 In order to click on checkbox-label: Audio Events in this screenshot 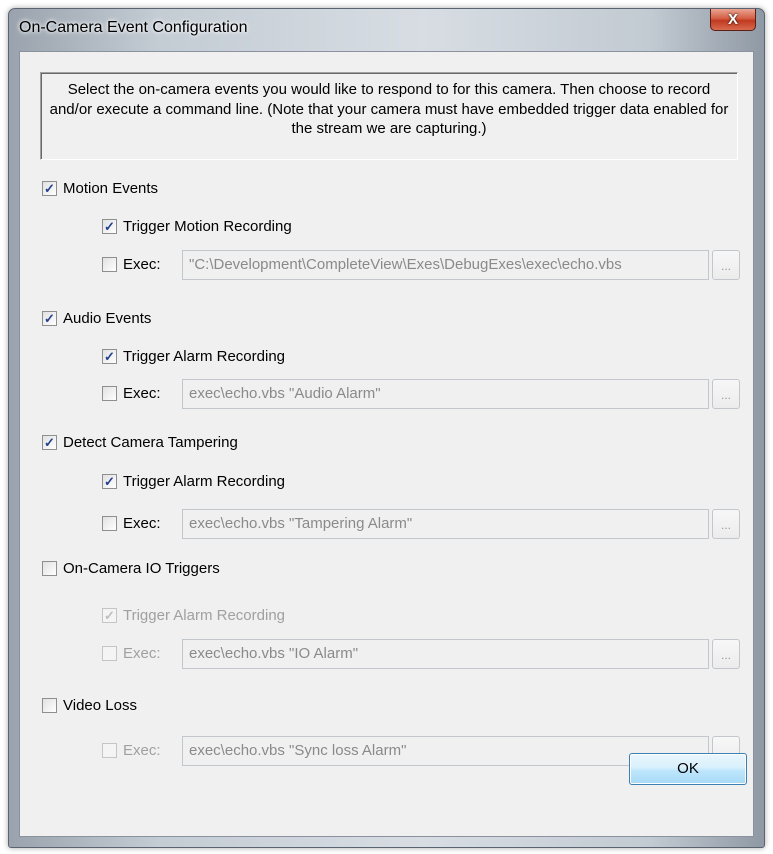, I will do `click(107, 318)`.